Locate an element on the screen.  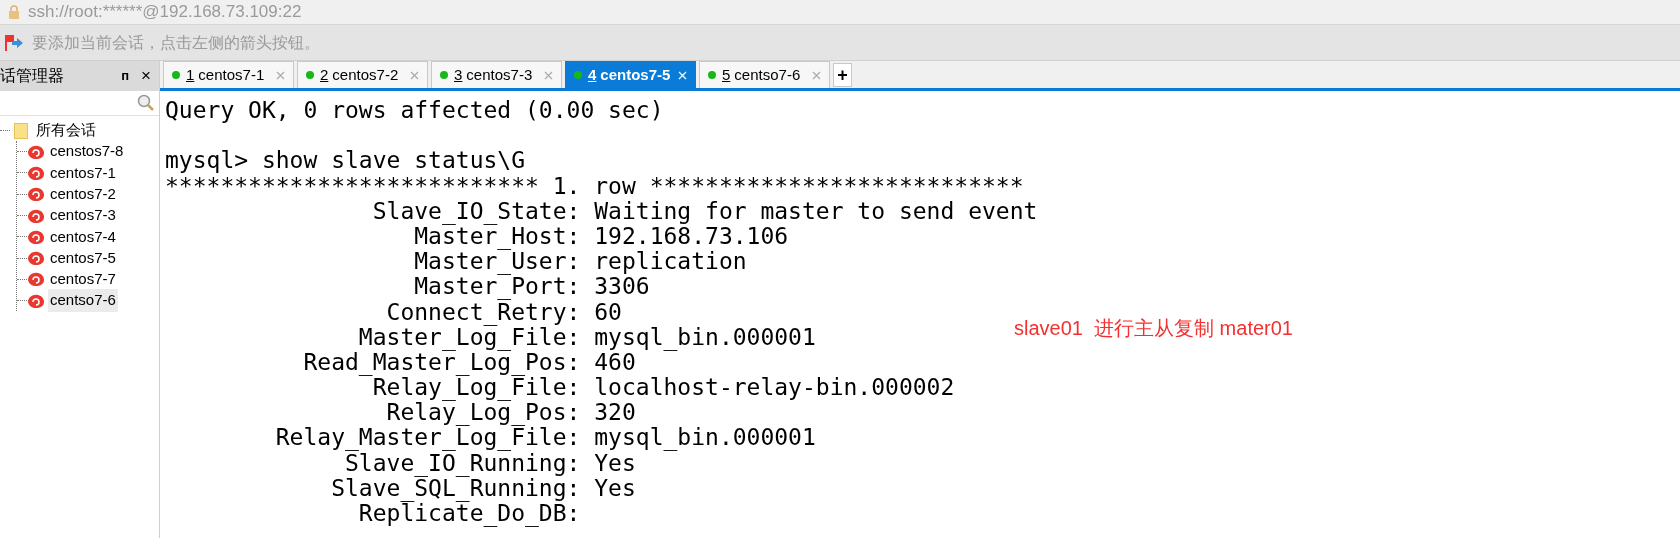
tree-item: centos7-4 is located at coordinates (83, 237).